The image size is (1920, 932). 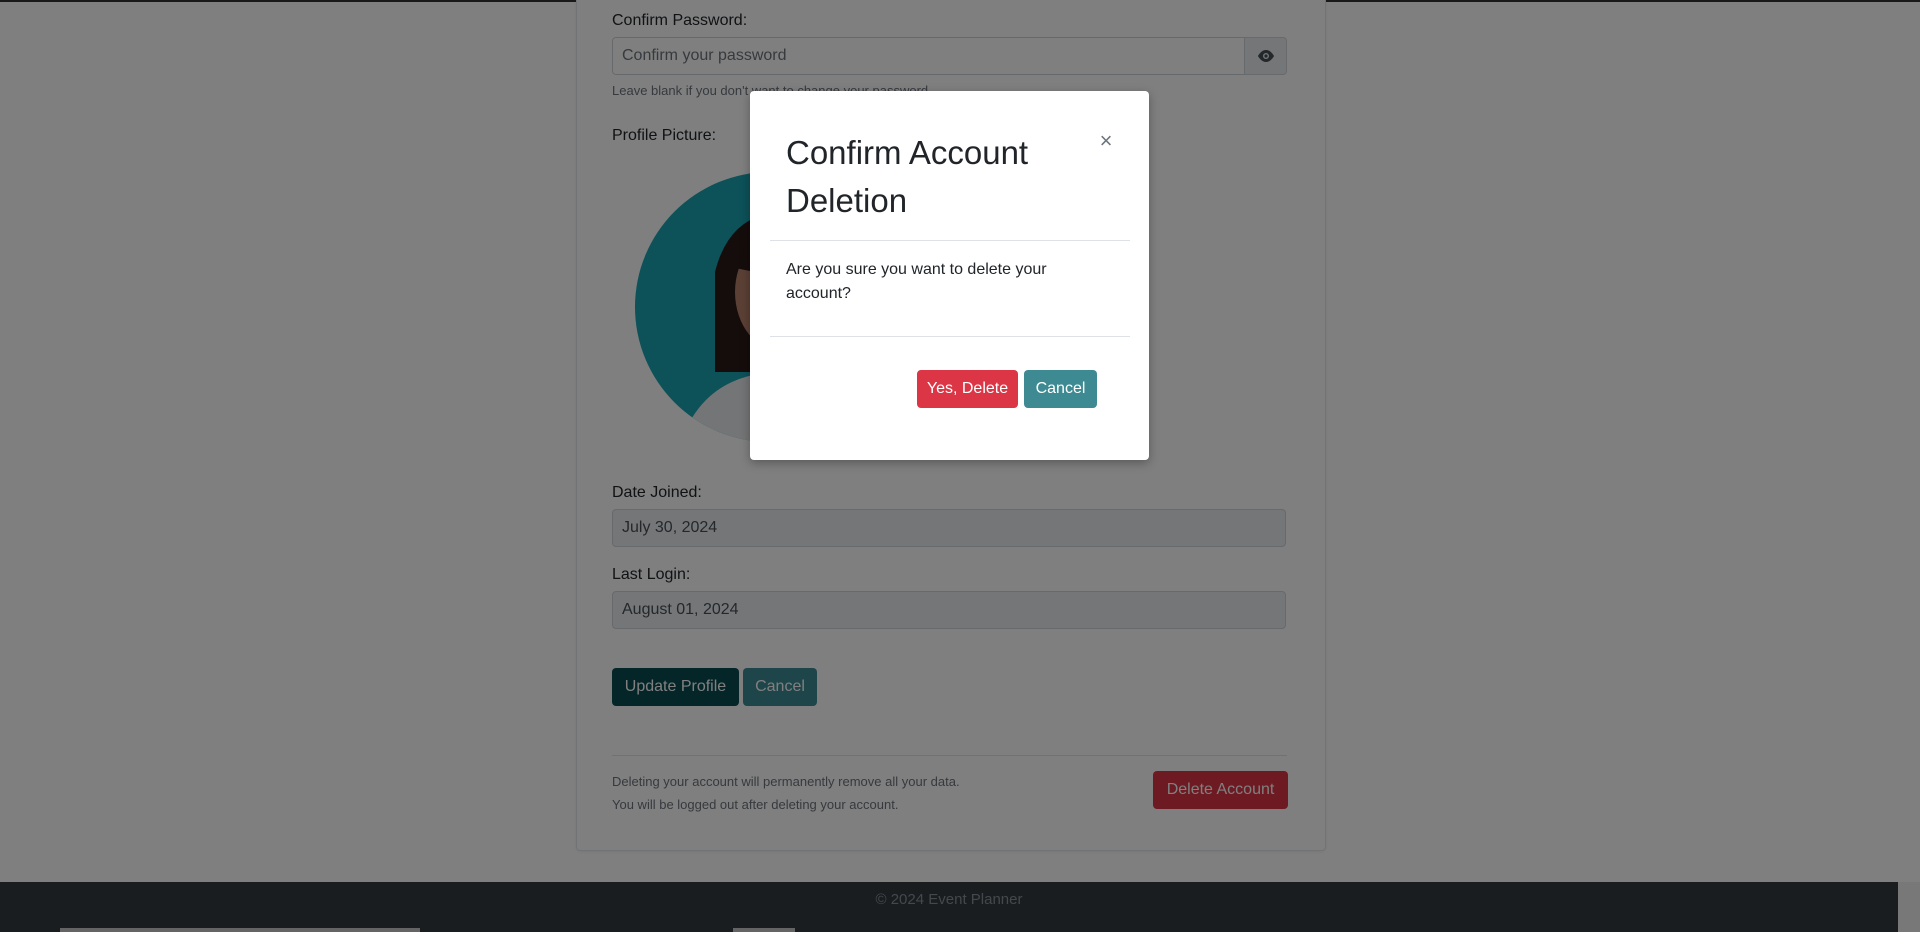 What do you see at coordinates (967, 389) in the screenshot?
I see `confirm-delete-button: Yes, Delete` at bounding box center [967, 389].